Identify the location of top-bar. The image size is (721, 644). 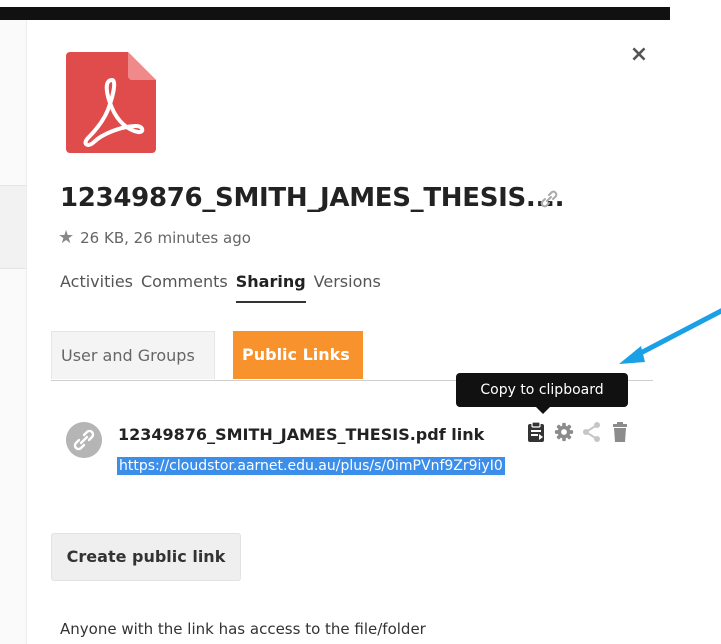
(335, 13).